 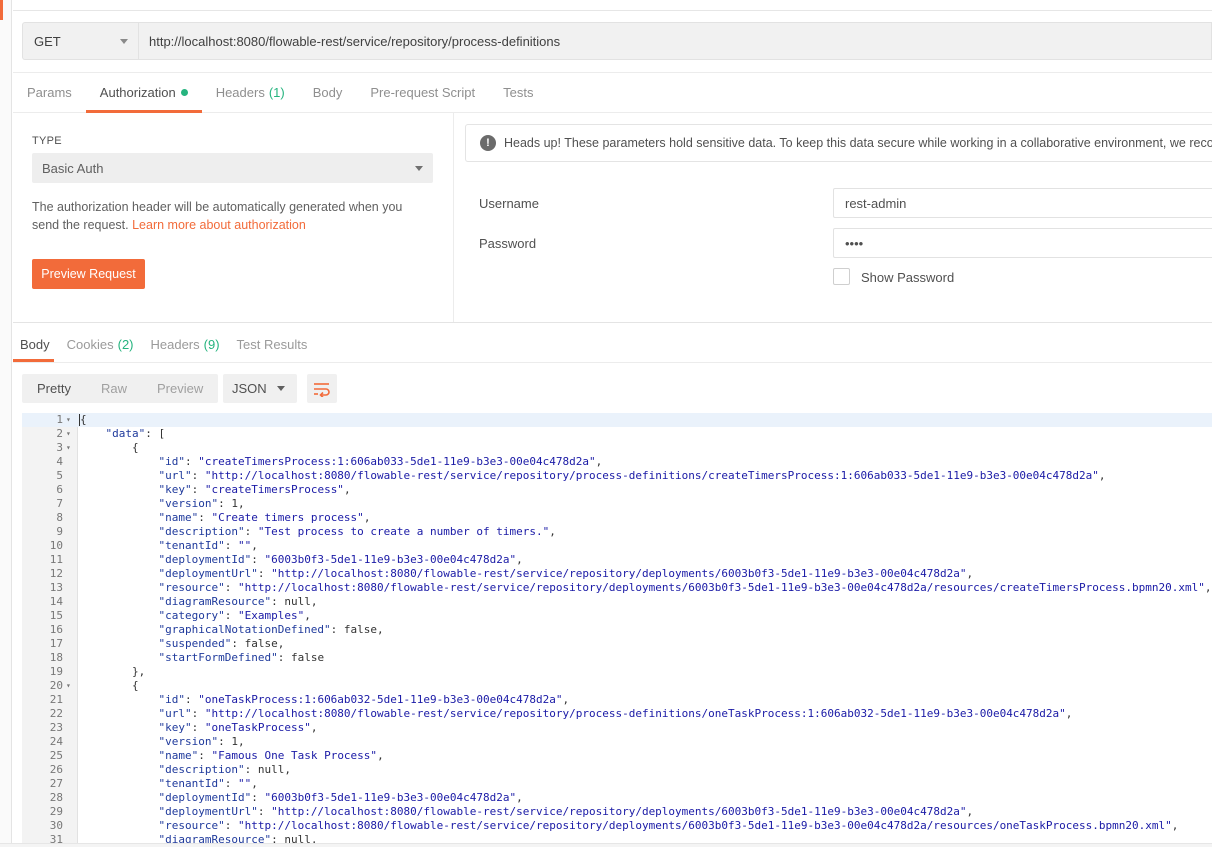 What do you see at coordinates (617, 658) in the screenshot?
I see `code-line: 18 "startFormDefined": false` at bounding box center [617, 658].